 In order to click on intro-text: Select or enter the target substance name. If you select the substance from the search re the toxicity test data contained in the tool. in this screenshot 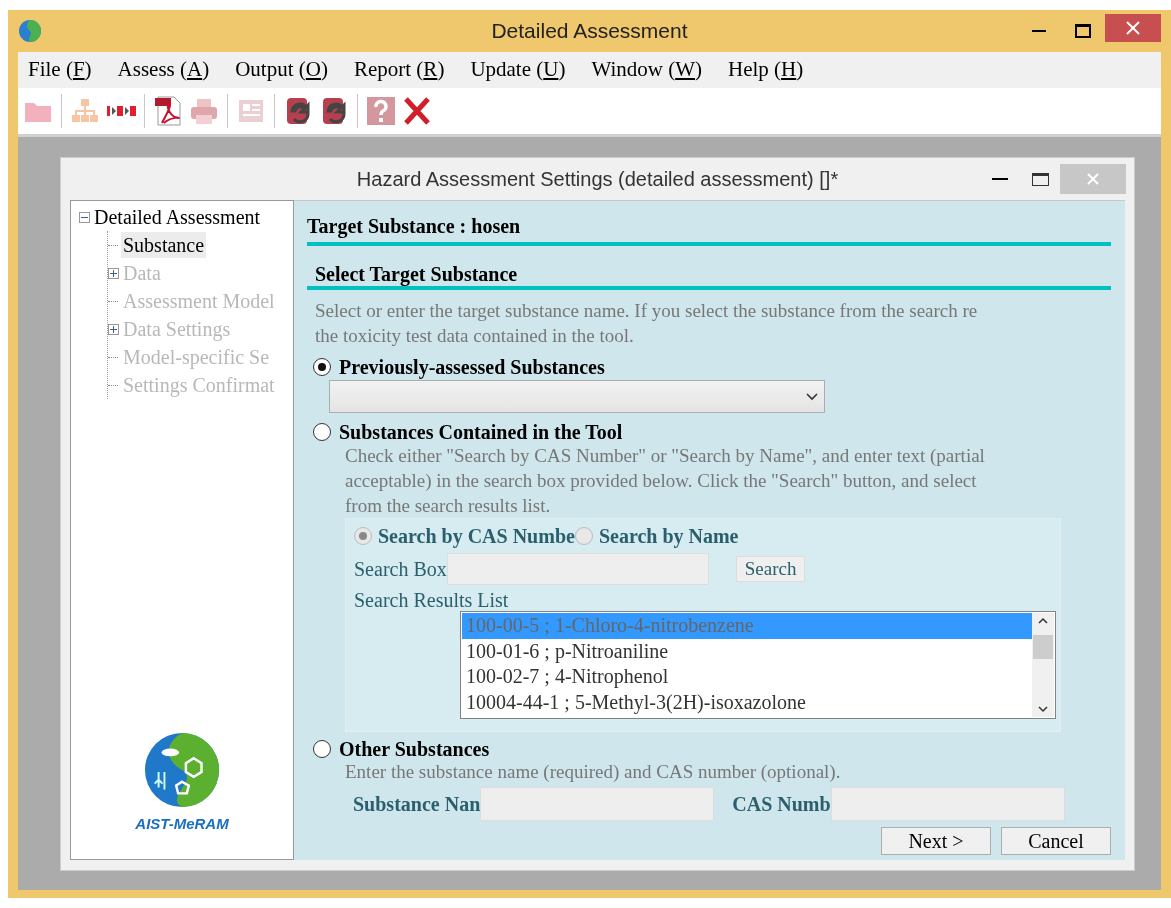, I will do `click(646, 323)`.